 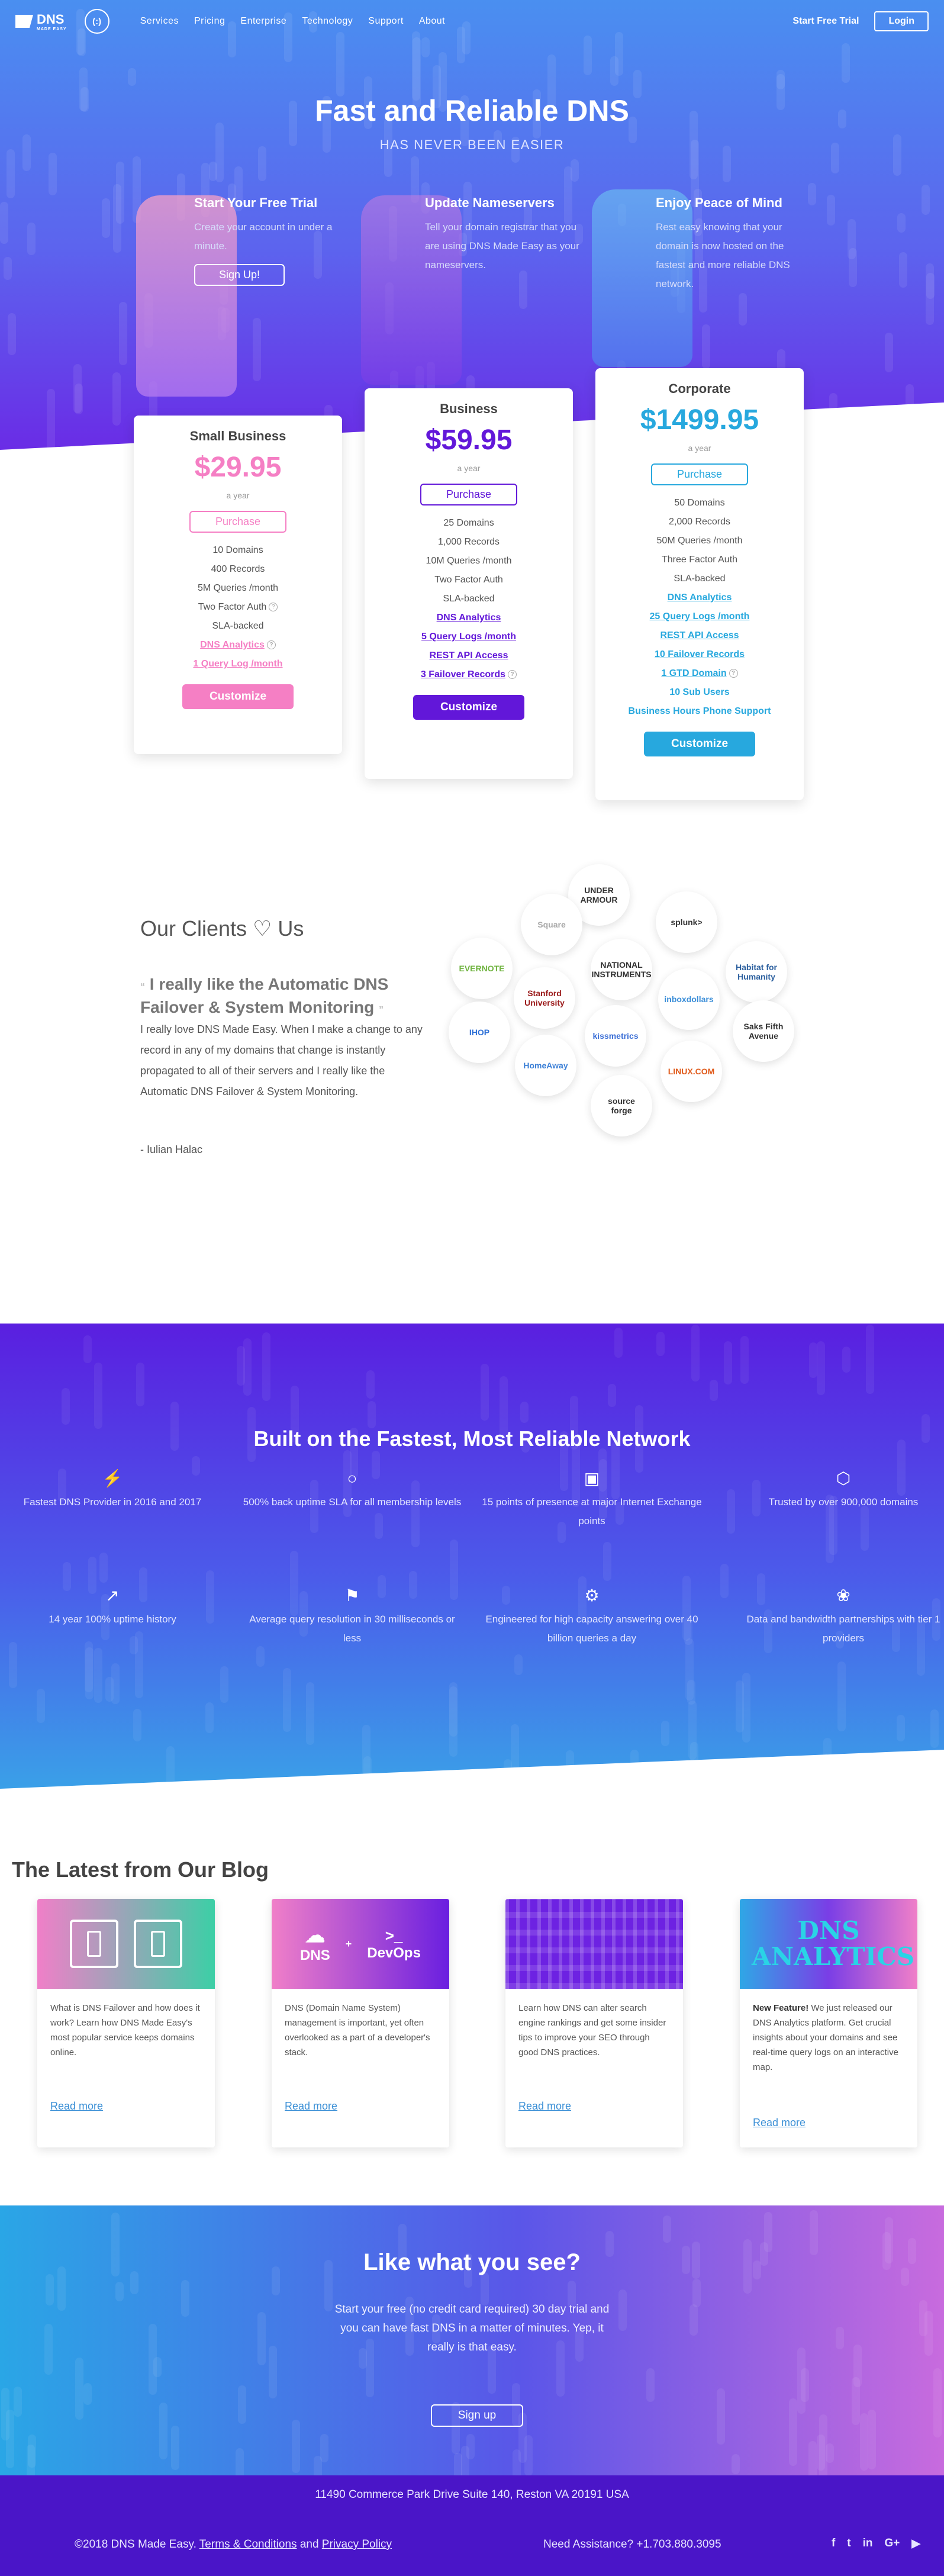 What do you see at coordinates (700, 448) in the screenshot?
I see `plan-period: a year` at bounding box center [700, 448].